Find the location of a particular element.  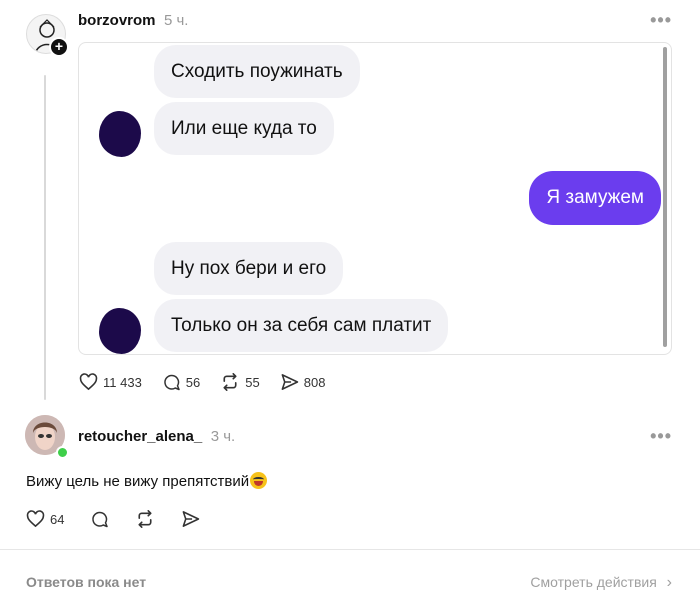

reply-comment-button is located at coordinates (99, 519).